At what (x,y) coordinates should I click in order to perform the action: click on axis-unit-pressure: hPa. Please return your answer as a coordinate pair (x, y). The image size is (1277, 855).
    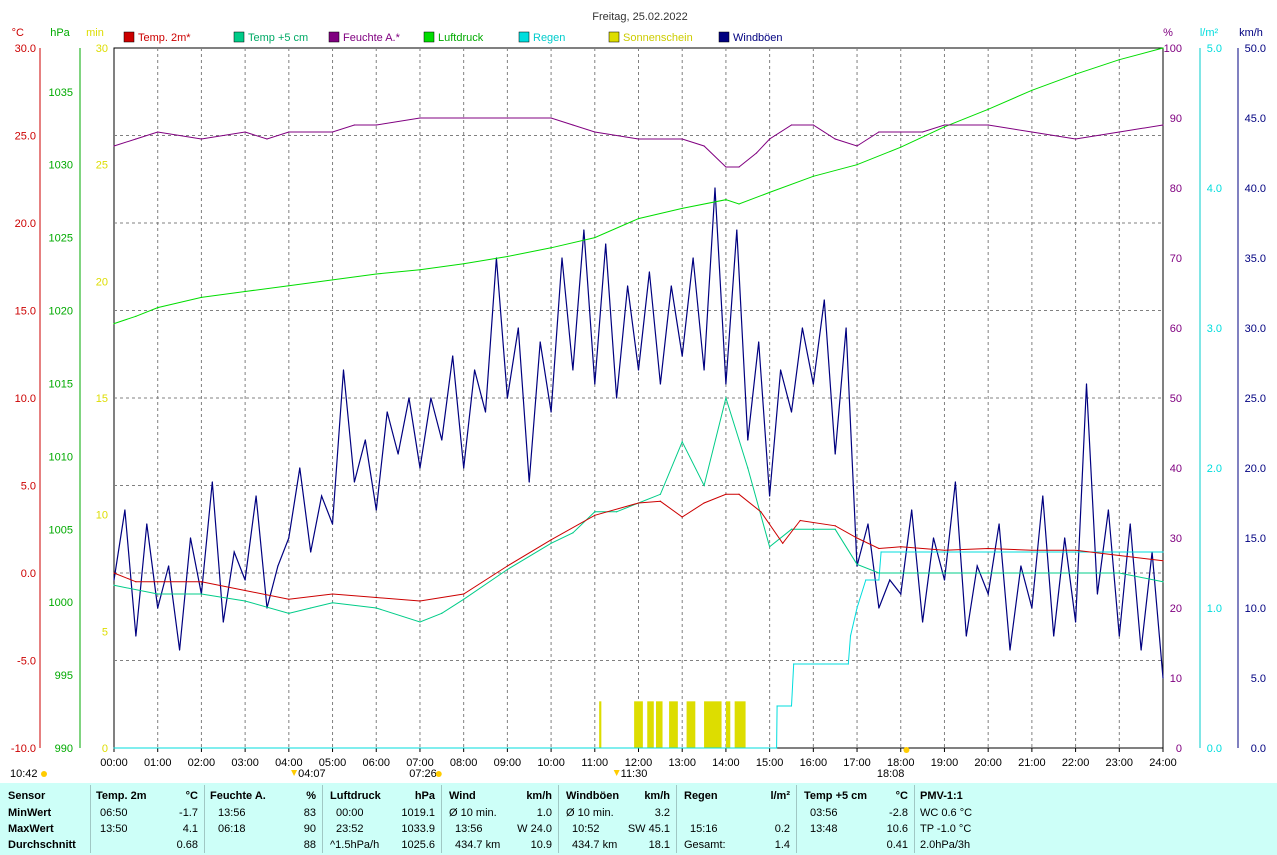
    Looking at the image, I should click on (60, 33).